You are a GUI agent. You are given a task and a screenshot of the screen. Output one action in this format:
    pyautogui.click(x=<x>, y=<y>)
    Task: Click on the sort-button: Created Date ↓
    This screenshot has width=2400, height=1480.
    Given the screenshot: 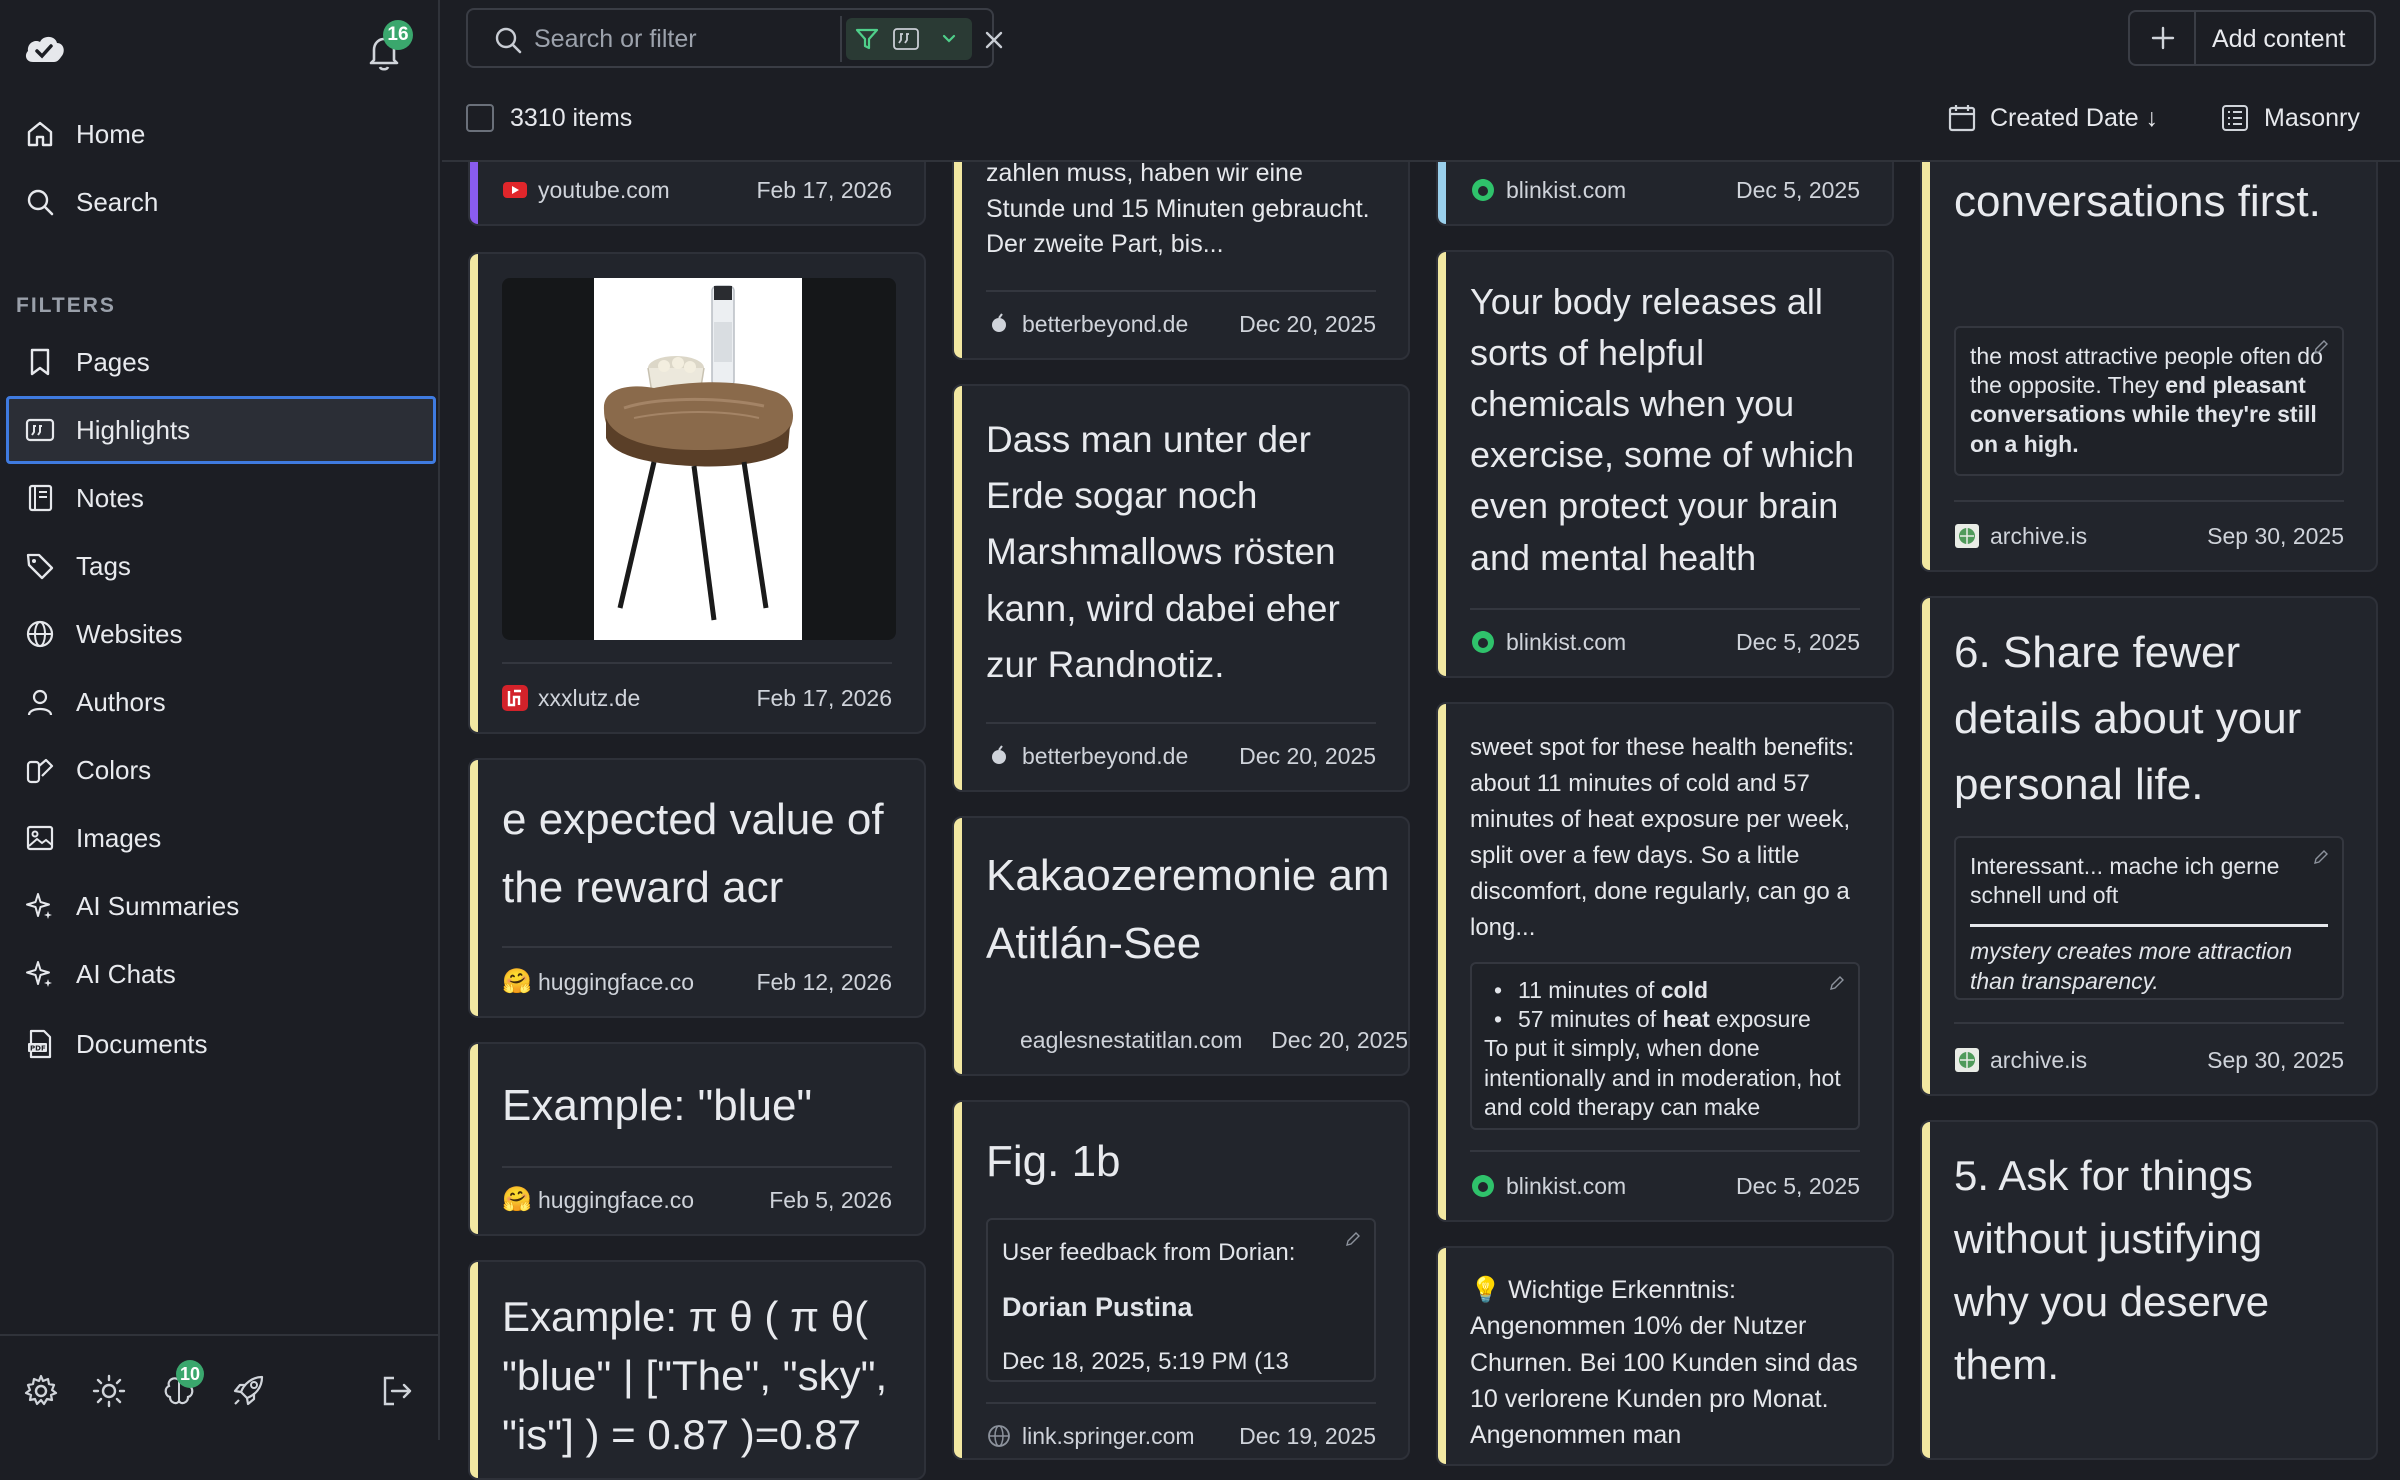 What is the action you would take?
    pyautogui.click(x=2052, y=118)
    